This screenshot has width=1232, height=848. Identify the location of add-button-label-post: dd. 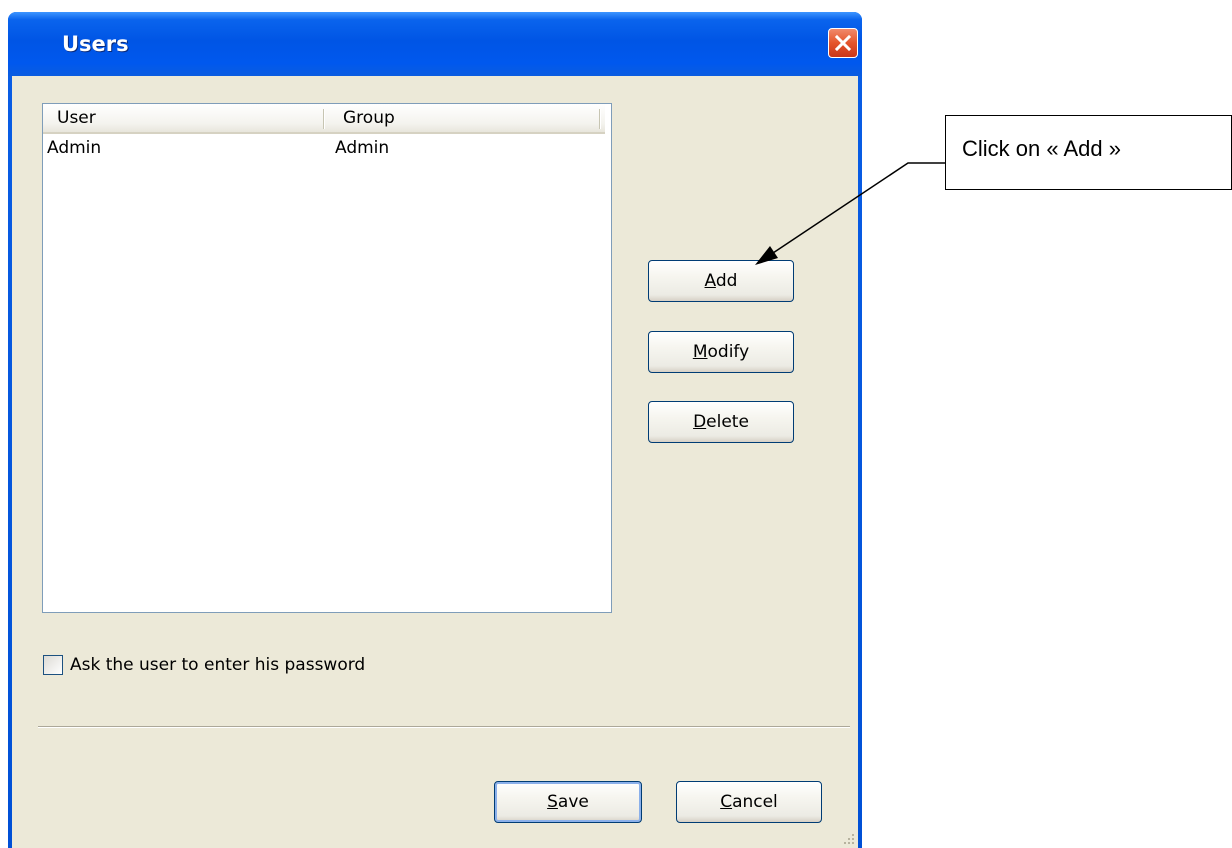
(726, 281).